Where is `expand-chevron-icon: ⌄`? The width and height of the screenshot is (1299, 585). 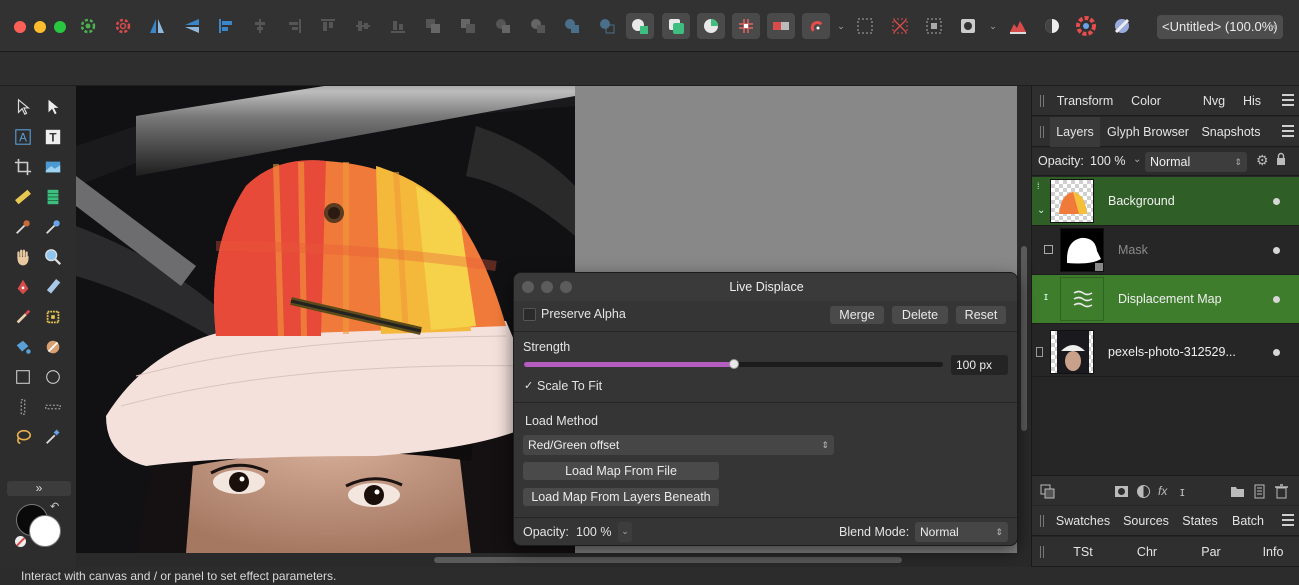 expand-chevron-icon: ⌄ is located at coordinates (1041, 210).